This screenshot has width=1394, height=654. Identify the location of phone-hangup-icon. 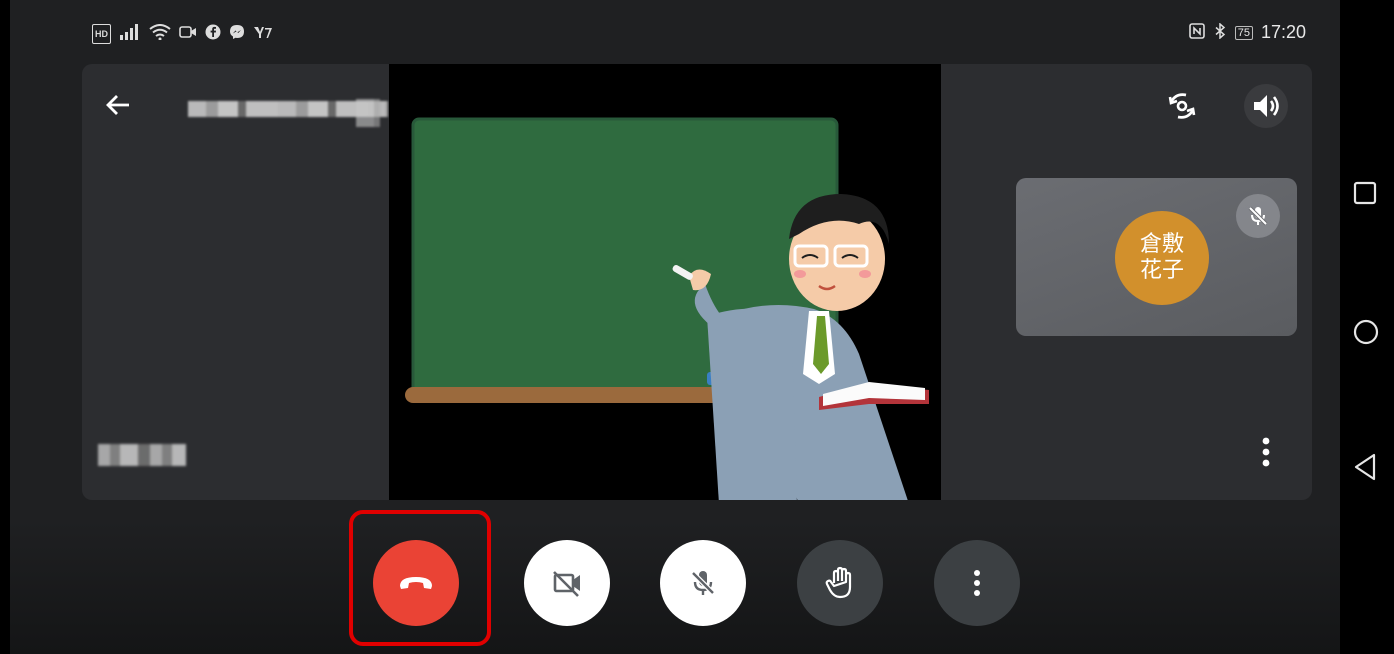
(416, 583).